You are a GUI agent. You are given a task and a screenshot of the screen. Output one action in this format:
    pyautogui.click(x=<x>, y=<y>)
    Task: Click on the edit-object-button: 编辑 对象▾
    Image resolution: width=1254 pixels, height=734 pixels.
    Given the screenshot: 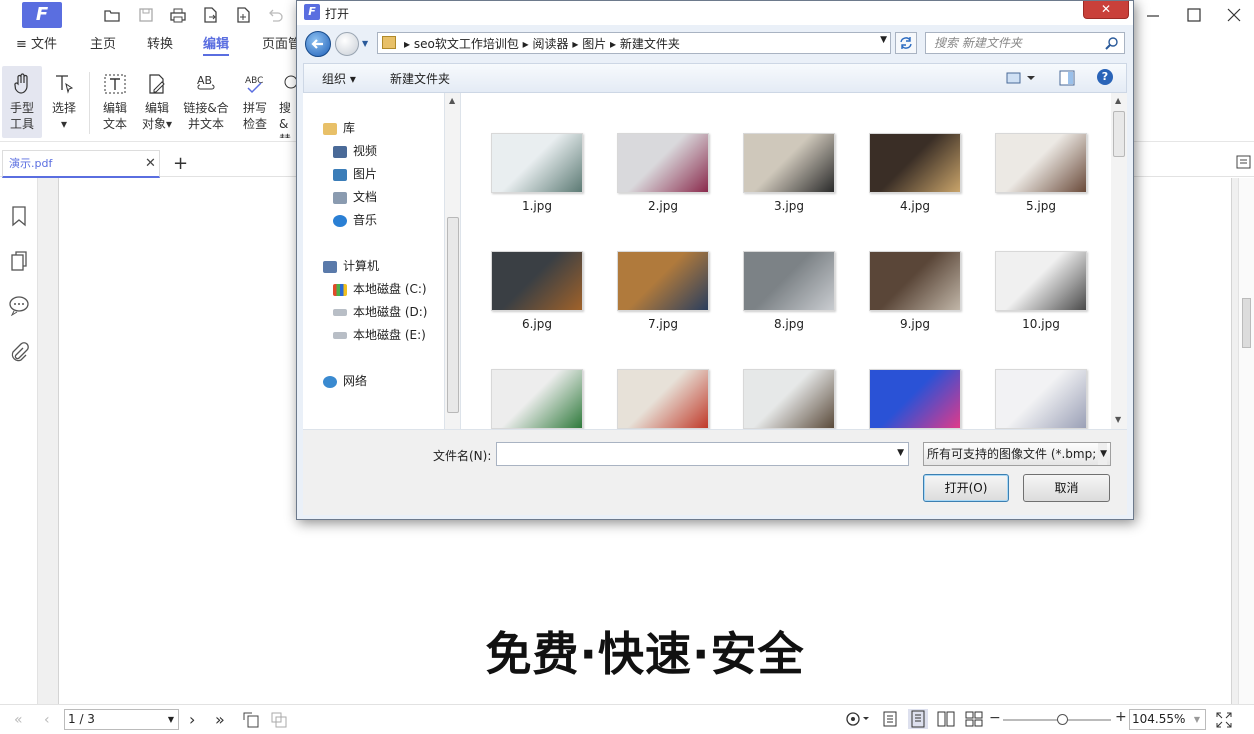 What is the action you would take?
    pyautogui.click(x=157, y=103)
    